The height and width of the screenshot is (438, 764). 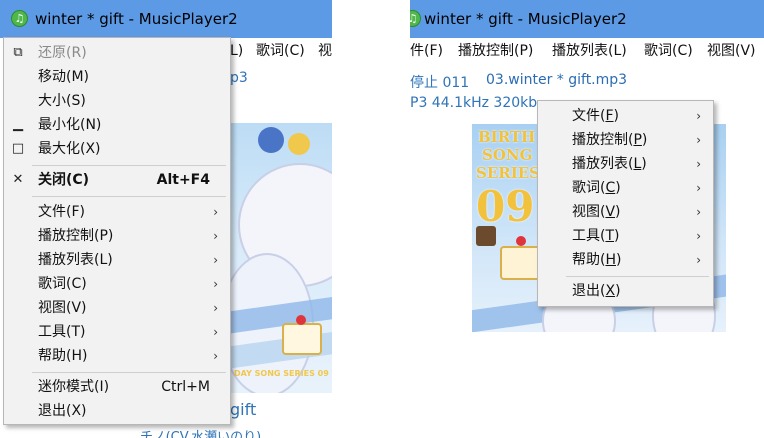 What do you see at coordinates (117, 308) in the screenshot?
I see `menu-item-view: 视图(V) ›` at bounding box center [117, 308].